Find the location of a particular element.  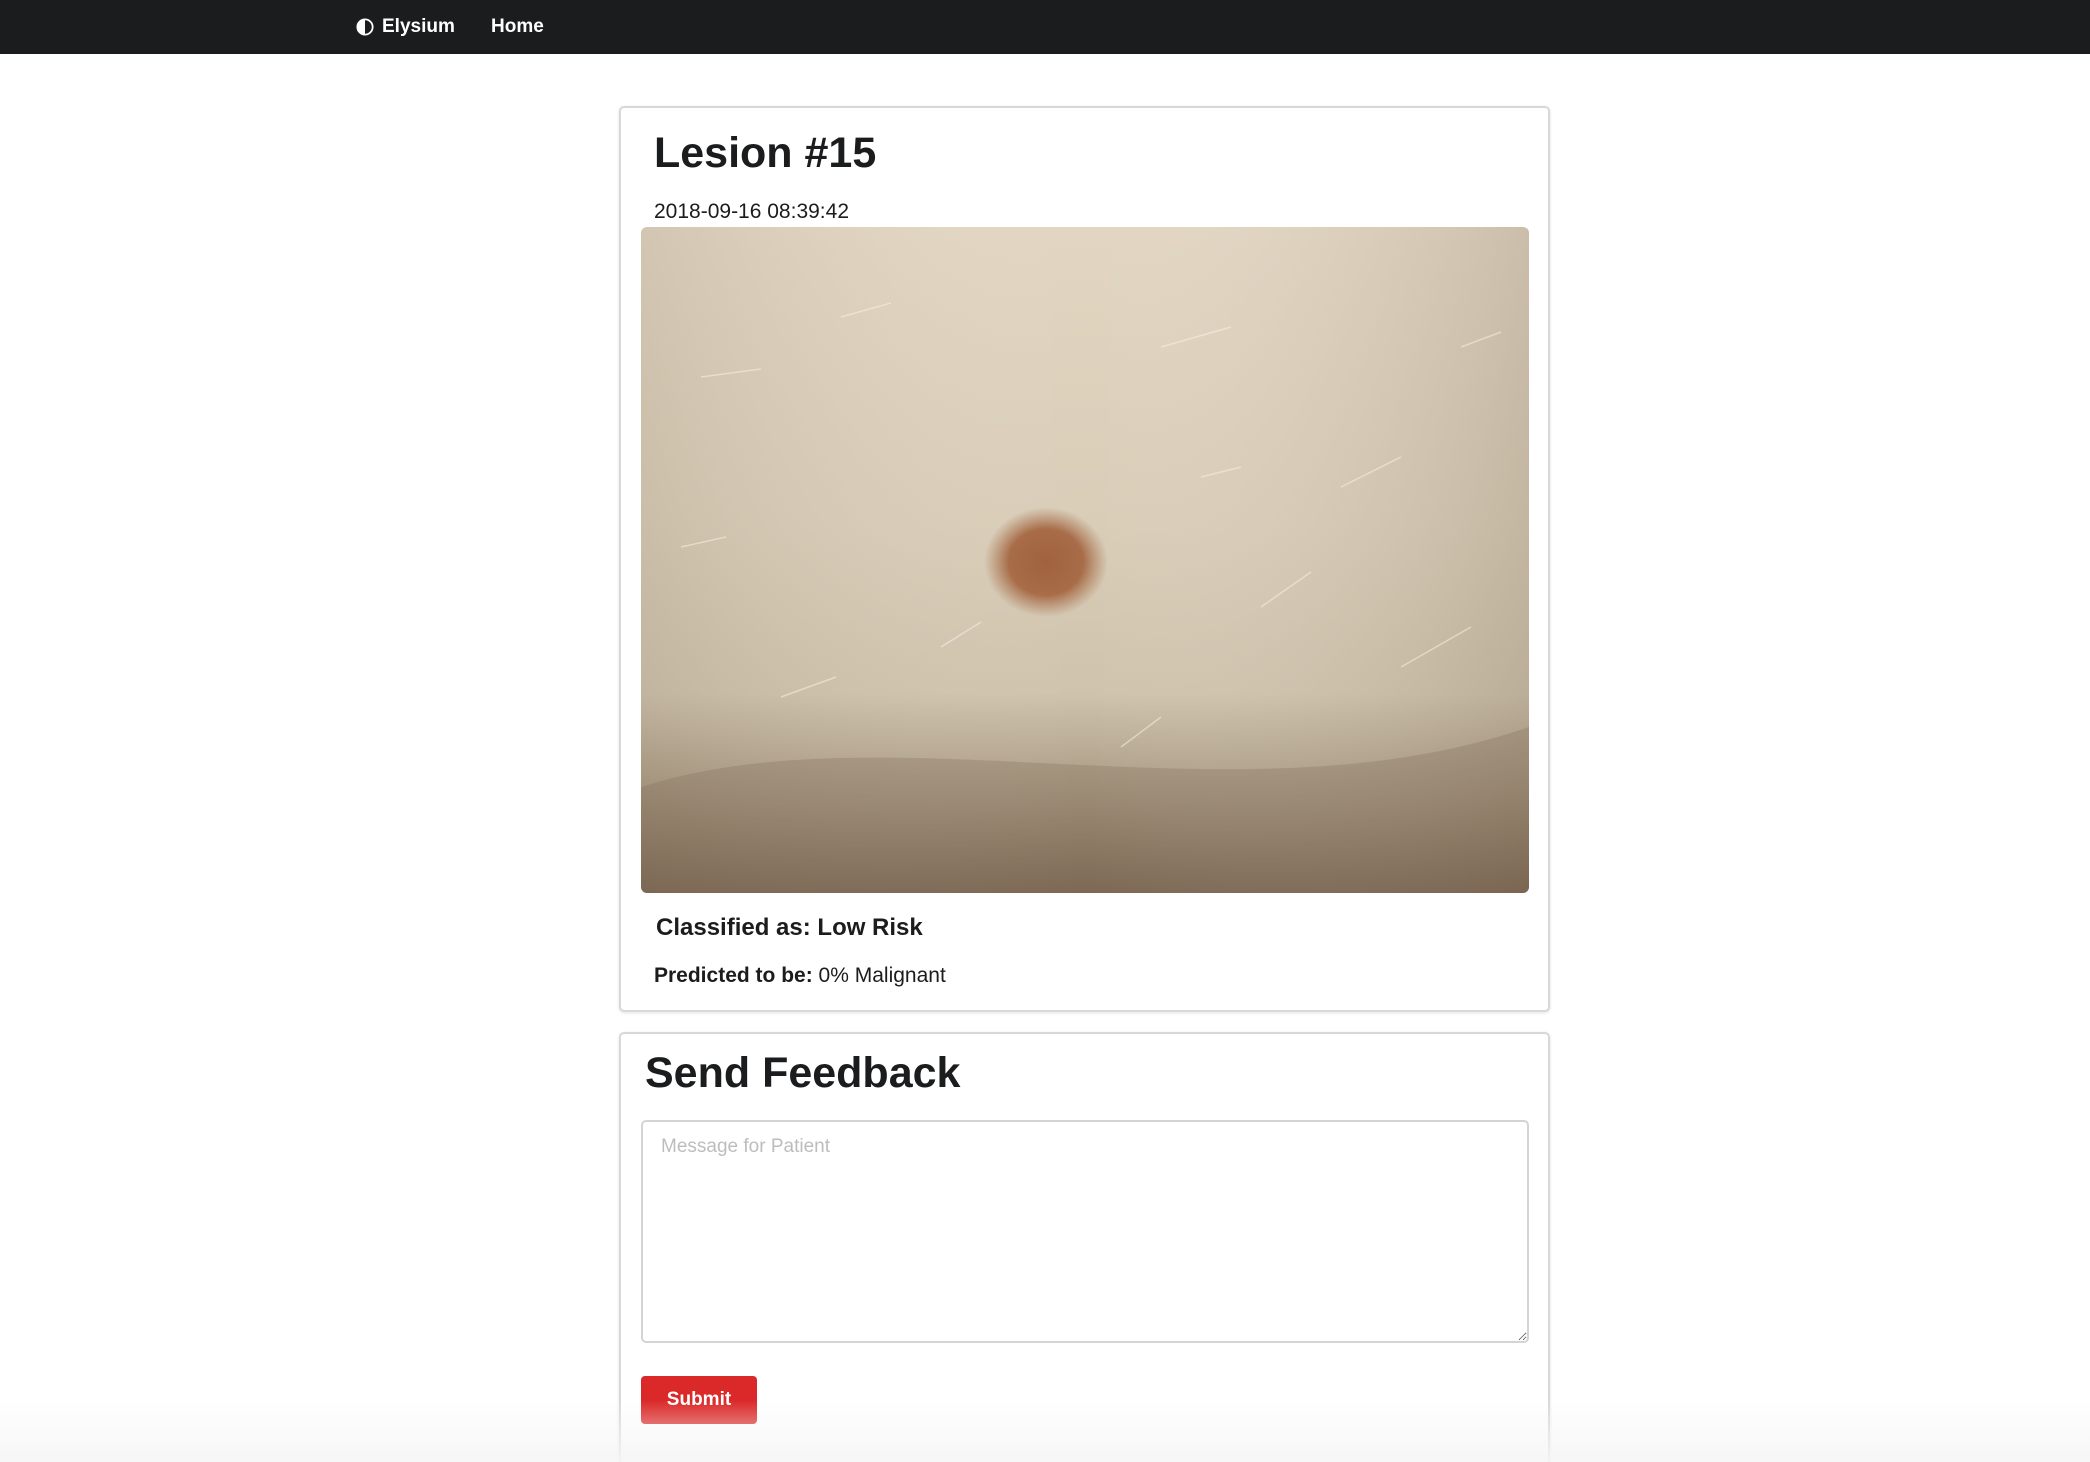

prediction-result: Predicted to be: 0% Malignant is located at coordinates (800, 976).